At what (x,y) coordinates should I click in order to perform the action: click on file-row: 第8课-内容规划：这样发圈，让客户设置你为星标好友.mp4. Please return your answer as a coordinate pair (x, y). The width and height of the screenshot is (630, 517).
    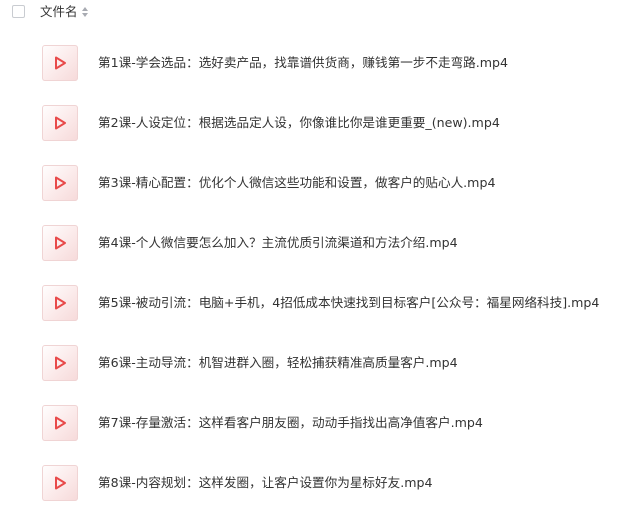
    Looking at the image, I should click on (315, 482).